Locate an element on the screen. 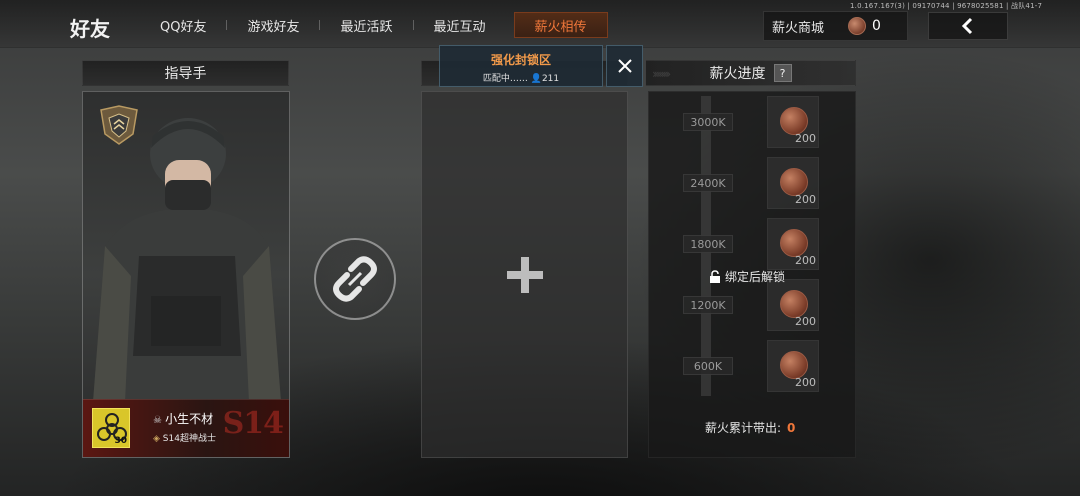 This screenshot has width=1080, height=496. skull-icon: ☠ is located at coordinates (159, 420).